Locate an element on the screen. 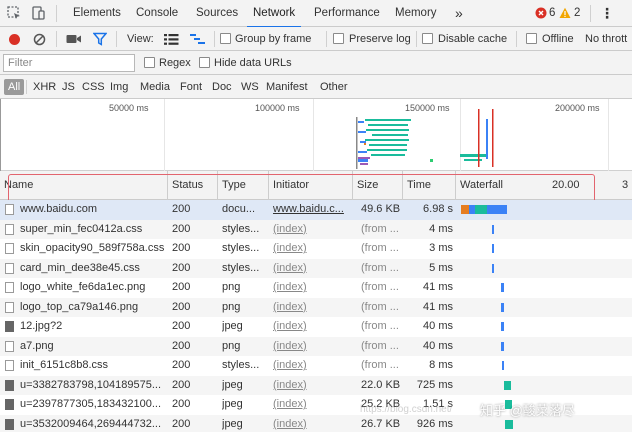 The width and height of the screenshot is (632, 432). type-filter-img: Img is located at coordinates (119, 87).